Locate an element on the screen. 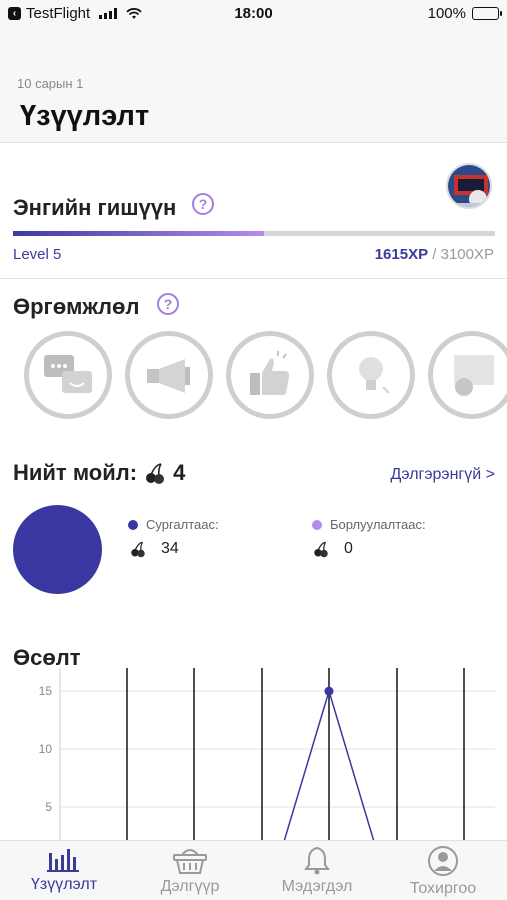 The image size is (507, 900). tab-stats: Үзүүлэлт is located at coordinates (64, 869).